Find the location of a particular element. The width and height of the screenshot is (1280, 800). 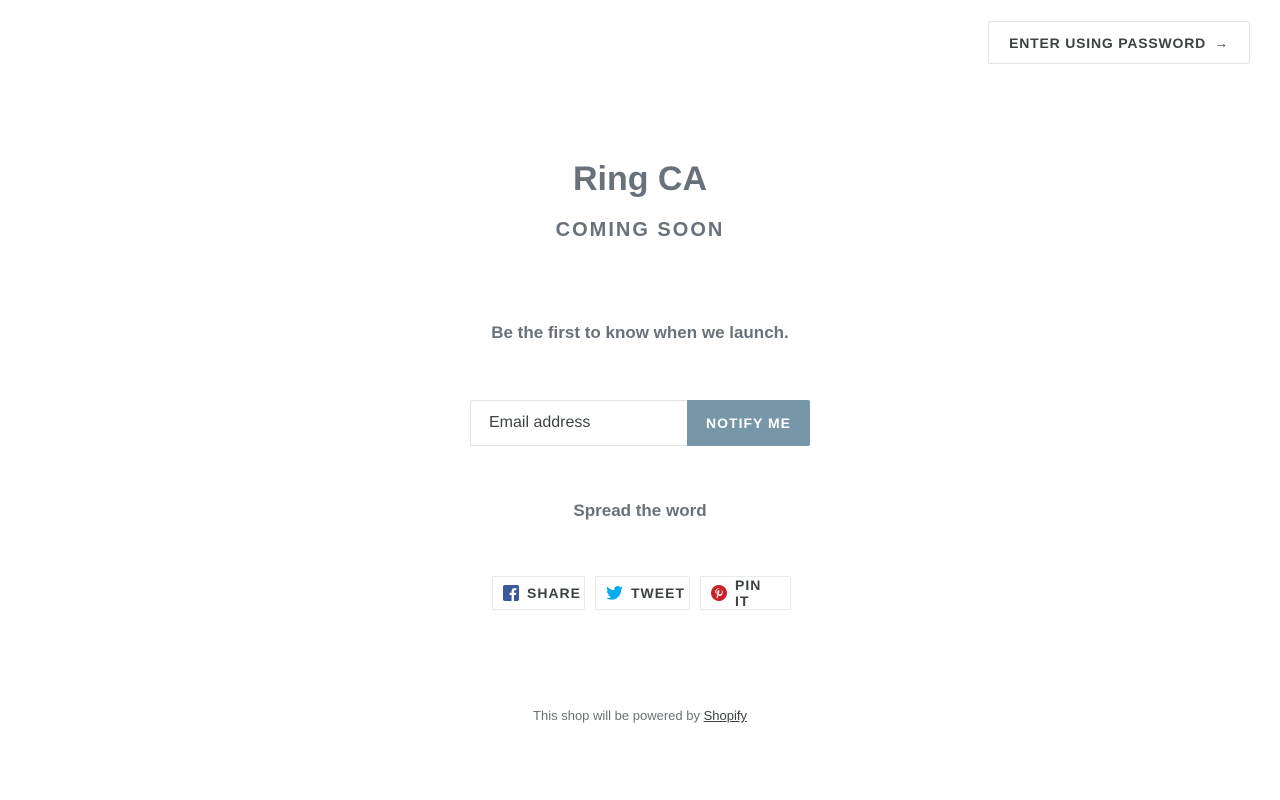

facebook-icon is located at coordinates (511, 593).